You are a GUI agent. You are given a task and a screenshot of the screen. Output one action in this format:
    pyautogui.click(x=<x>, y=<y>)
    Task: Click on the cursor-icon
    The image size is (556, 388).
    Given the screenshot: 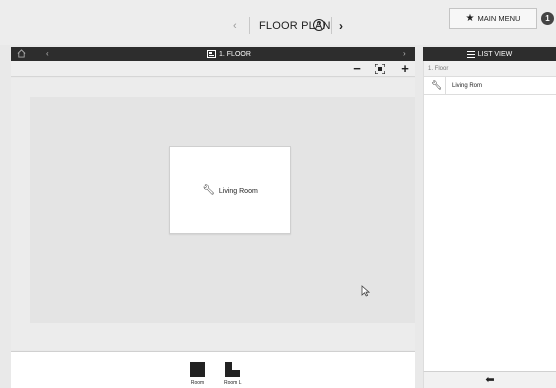 What is the action you would take?
    pyautogui.click(x=365, y=291)
    